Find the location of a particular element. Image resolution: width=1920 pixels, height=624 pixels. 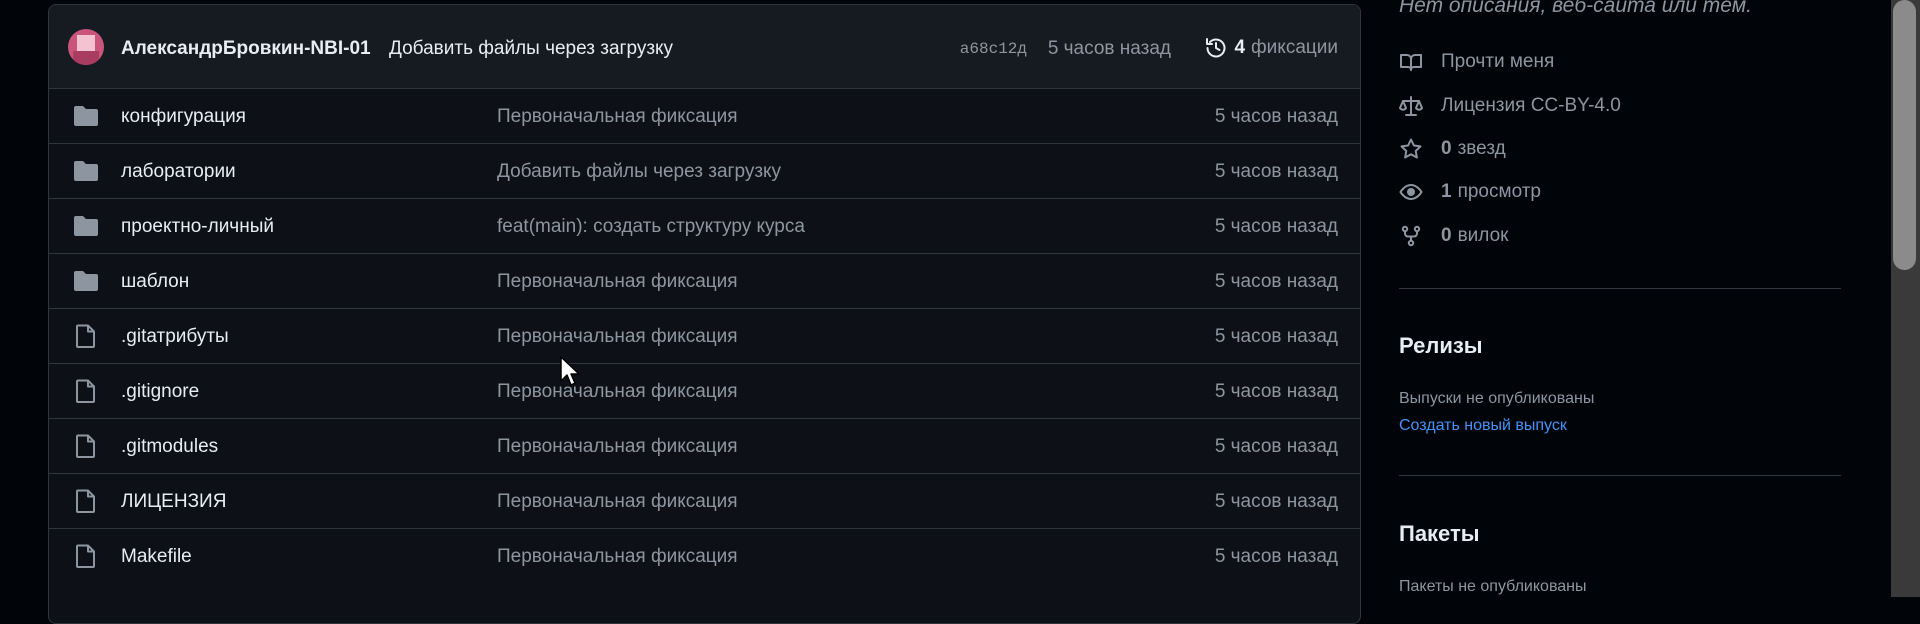

eye-icon is located at coordinates (1411, 192).